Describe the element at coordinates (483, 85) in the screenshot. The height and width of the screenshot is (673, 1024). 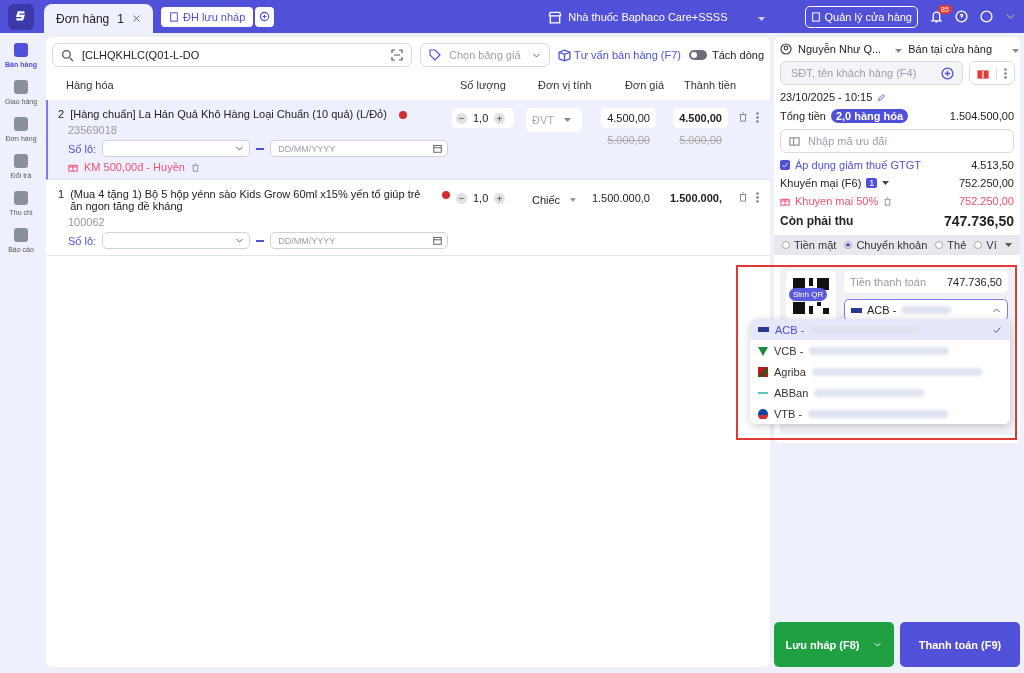
I see `column-header: Số lượng` at that location.